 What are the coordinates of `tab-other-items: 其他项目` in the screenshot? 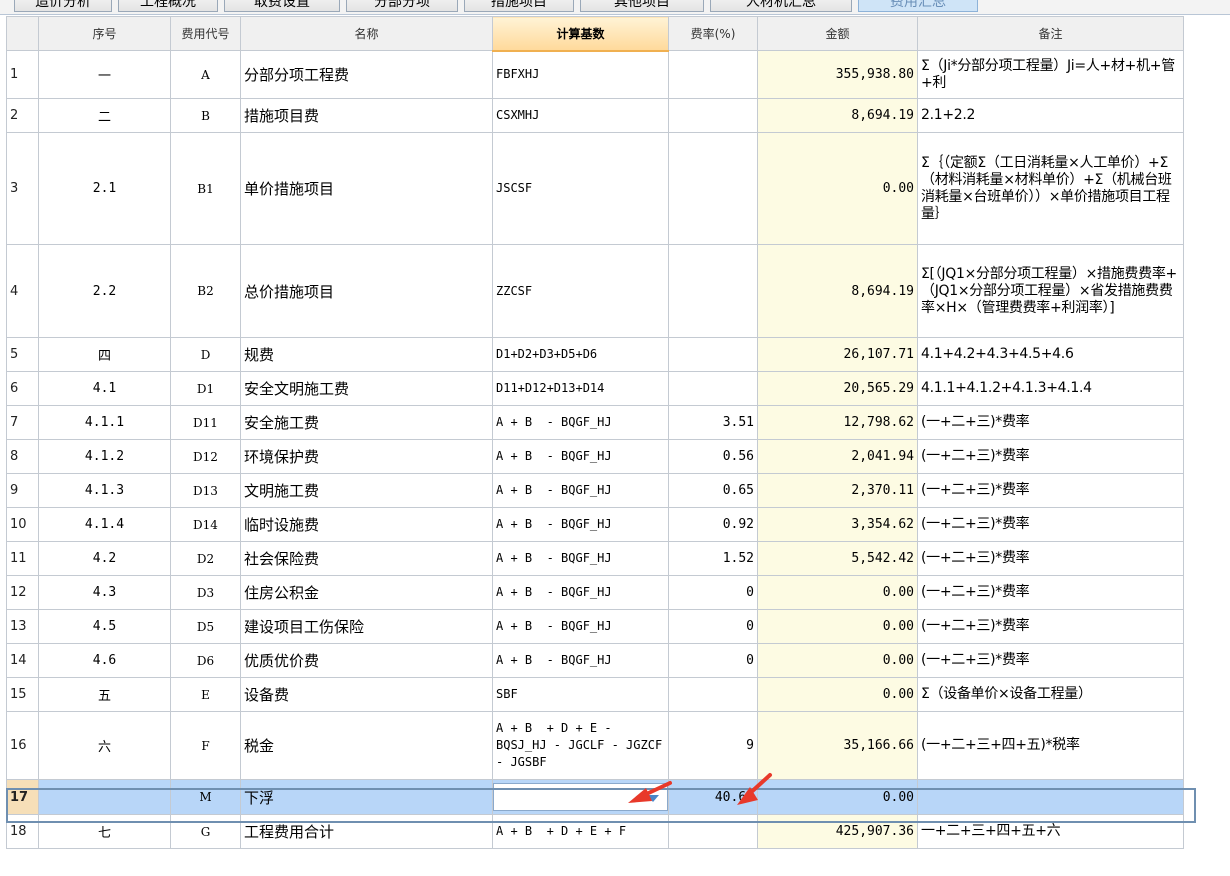 It's located at (642, 6).